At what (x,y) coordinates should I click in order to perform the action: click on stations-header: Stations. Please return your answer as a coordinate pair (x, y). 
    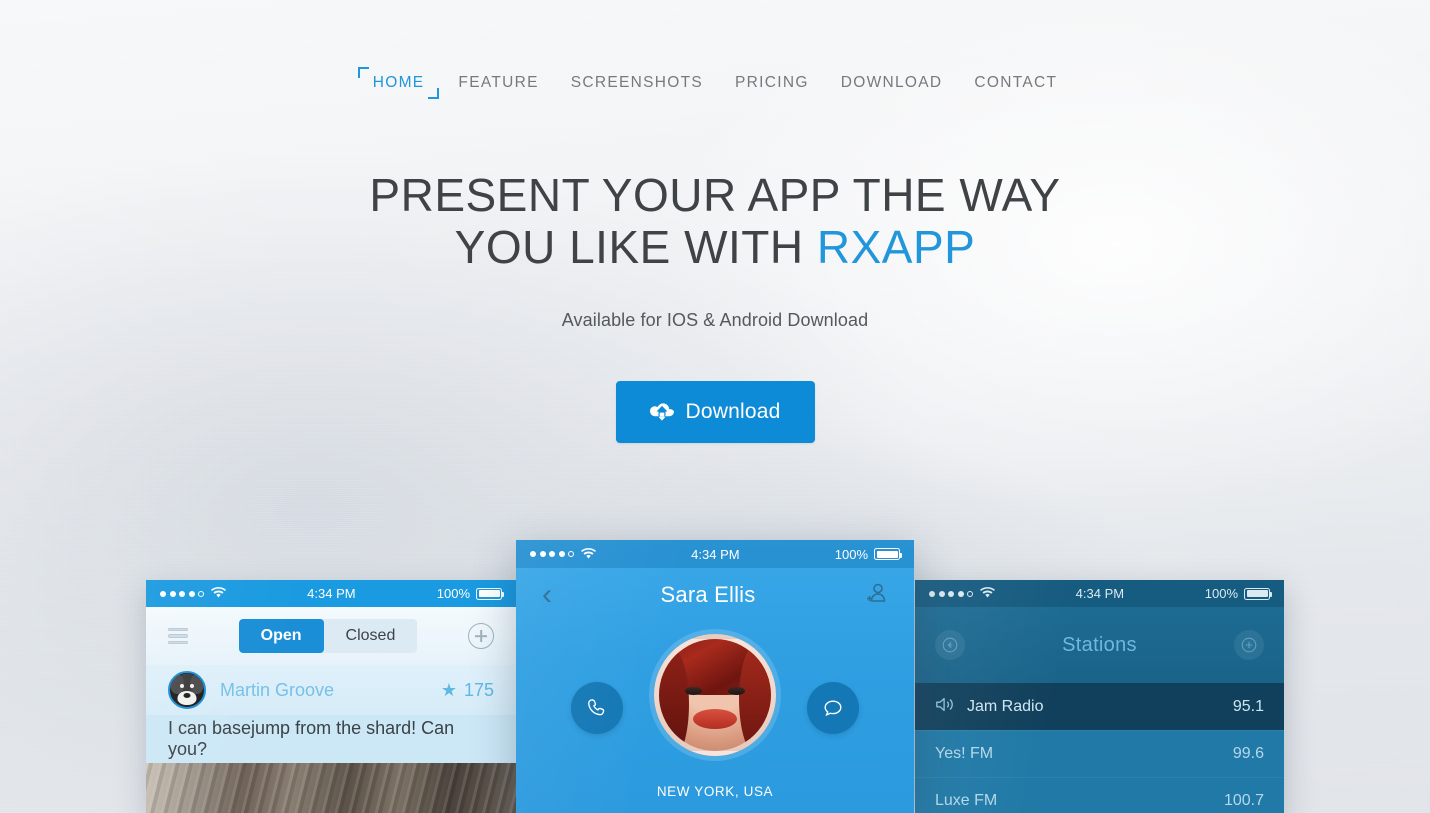
    Looking at the image, I should click on (1099, 645).